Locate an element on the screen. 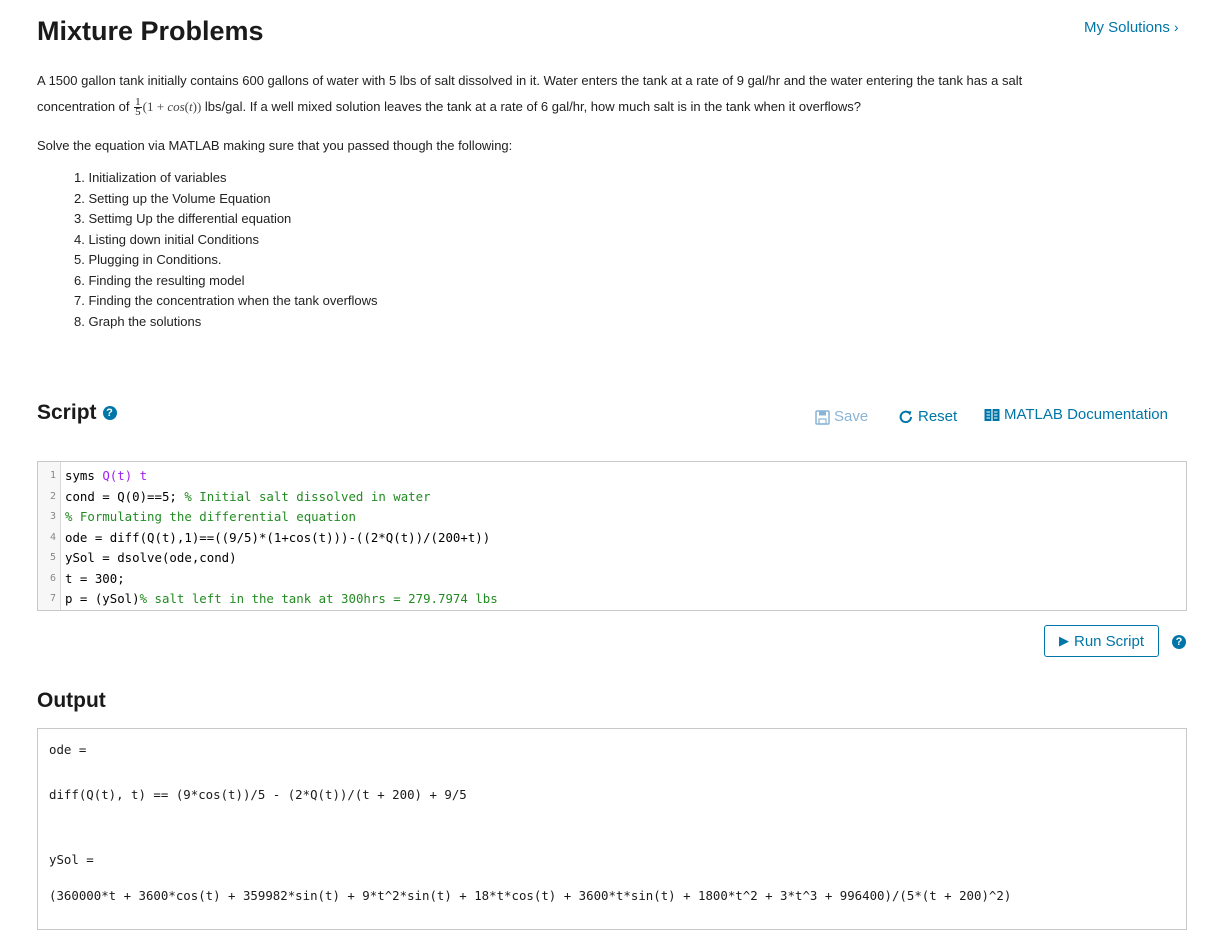  line-number: 3 is located at coordinates (52, 516).